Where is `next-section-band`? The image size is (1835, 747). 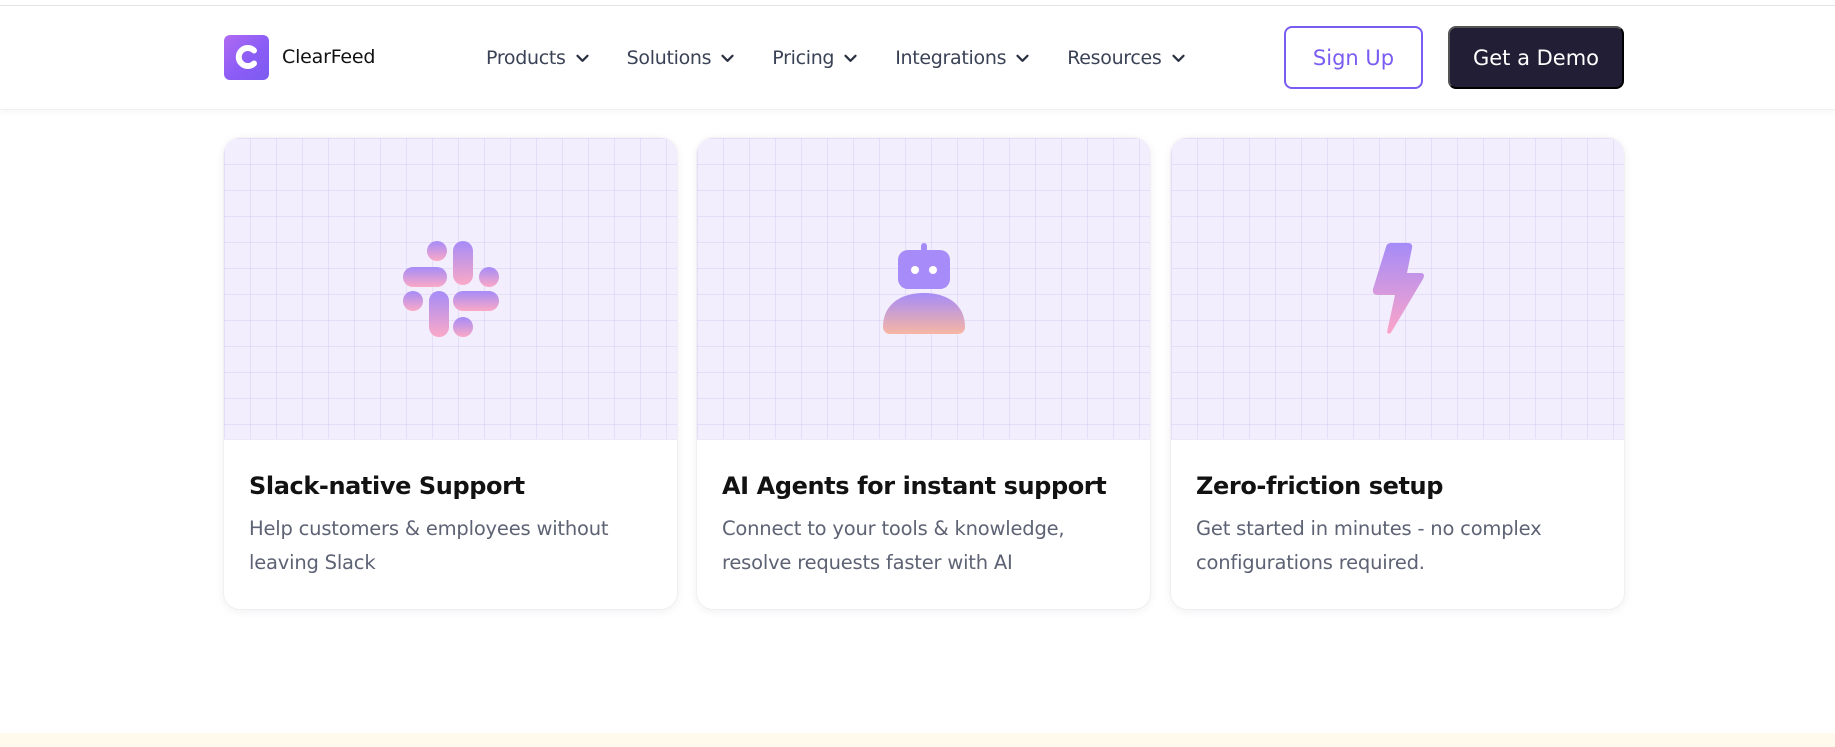 next-section-band is located at coordinates (917, 740).